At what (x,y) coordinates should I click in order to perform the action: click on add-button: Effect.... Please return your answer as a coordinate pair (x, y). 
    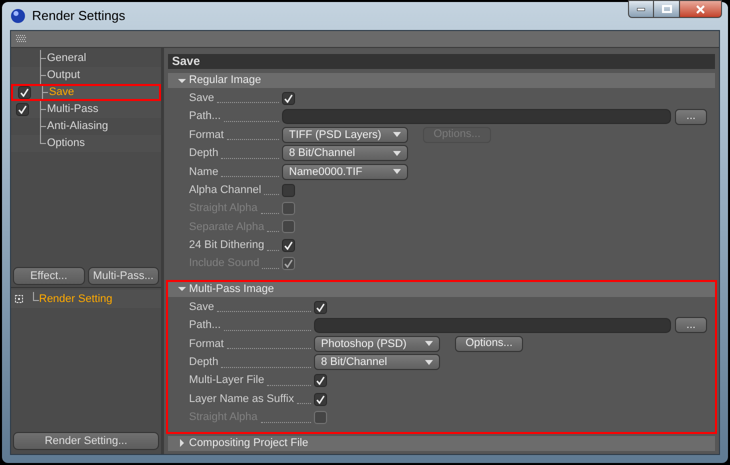
    Looking at the image, I should click on (48, 276).